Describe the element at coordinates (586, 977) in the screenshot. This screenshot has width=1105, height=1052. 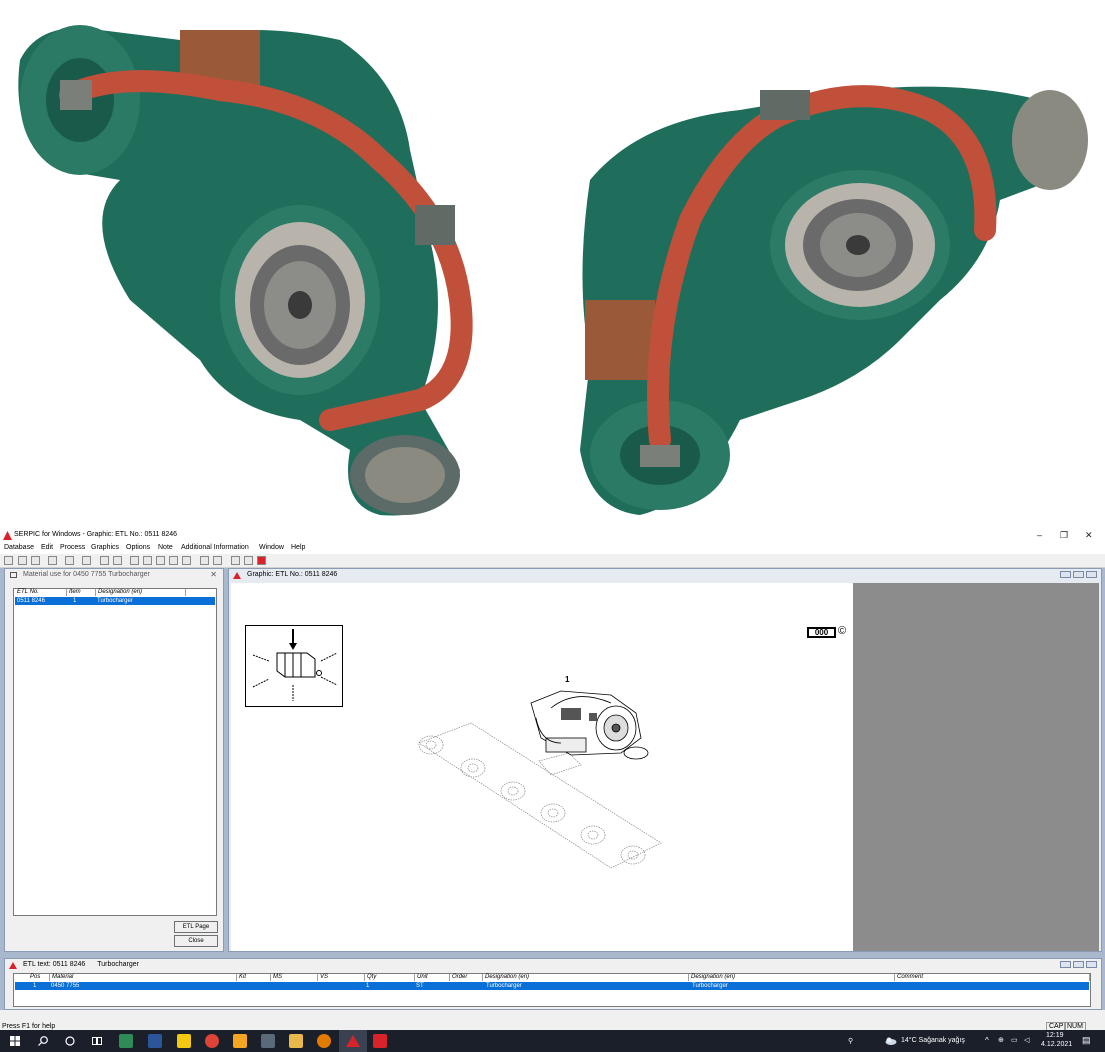
I see `col-designation-1: Designation (en)` at that location.